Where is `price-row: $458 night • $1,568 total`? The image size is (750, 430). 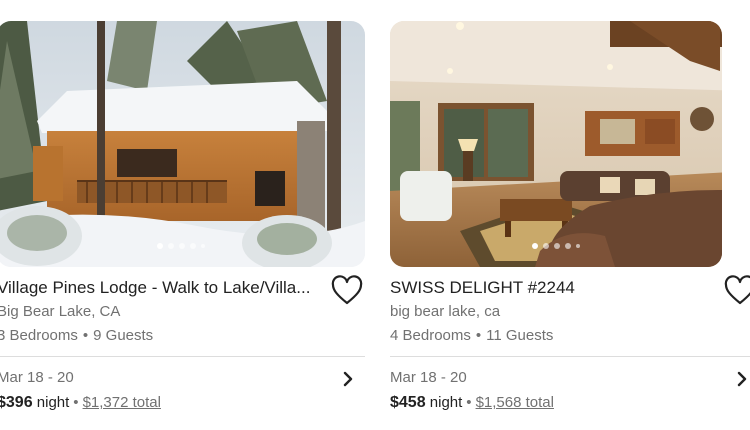 price-row: $458 night • $1,568 total is located at coordinates (472, 403).